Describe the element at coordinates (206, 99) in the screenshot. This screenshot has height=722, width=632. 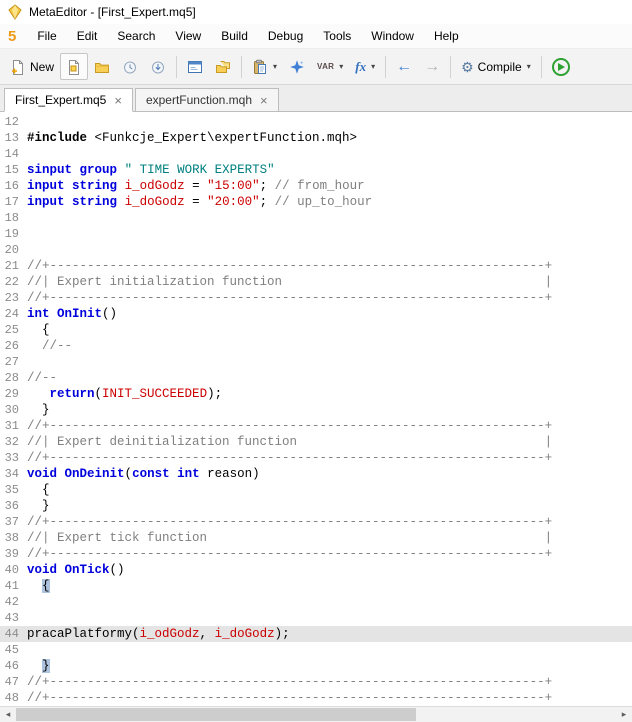
I see `tab-expertFunction.mqh: expertFunction.mqh ×` at that location.